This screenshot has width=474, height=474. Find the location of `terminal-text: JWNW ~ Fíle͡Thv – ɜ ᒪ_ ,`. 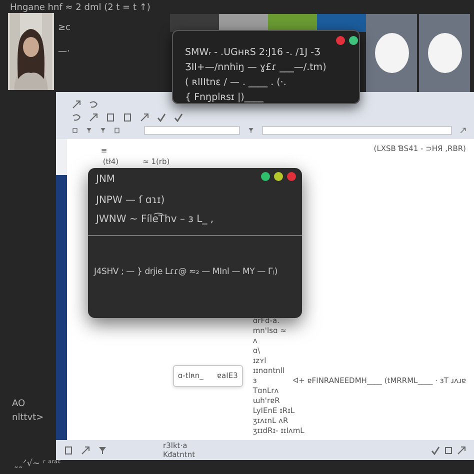

terminal-text: JWNW ~ Fíle͡Thv – ɜ ᒪ_ , is located at coordinates (155, 219).